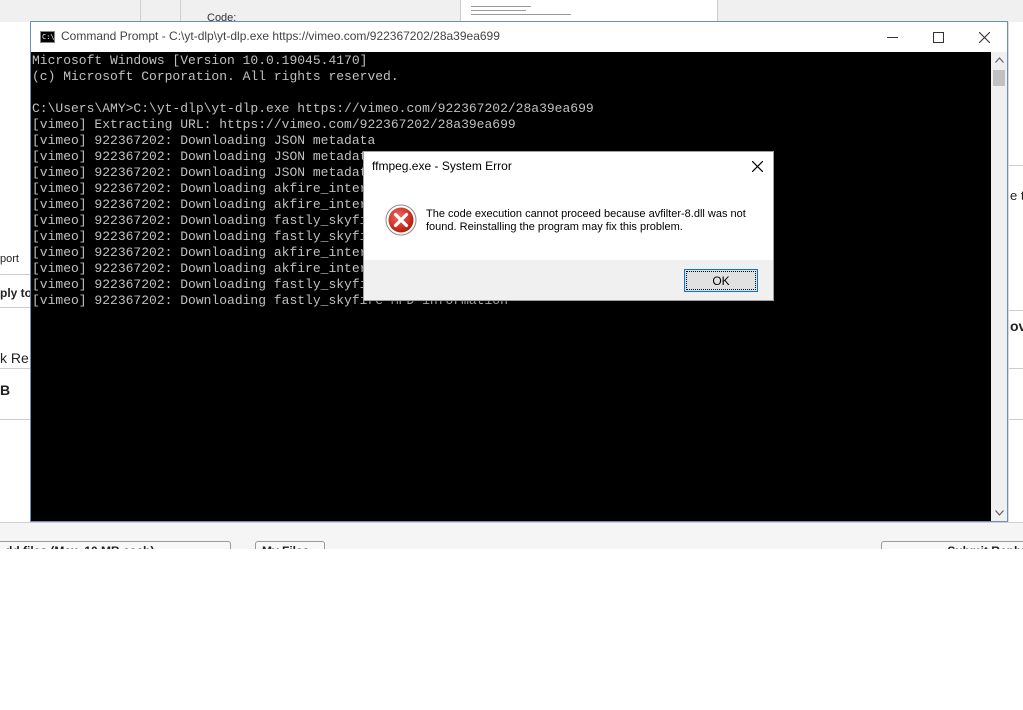  Describe the element at coordinates (16, 293) in the screenshot. I see `apply-to-label: ply to` at that location.